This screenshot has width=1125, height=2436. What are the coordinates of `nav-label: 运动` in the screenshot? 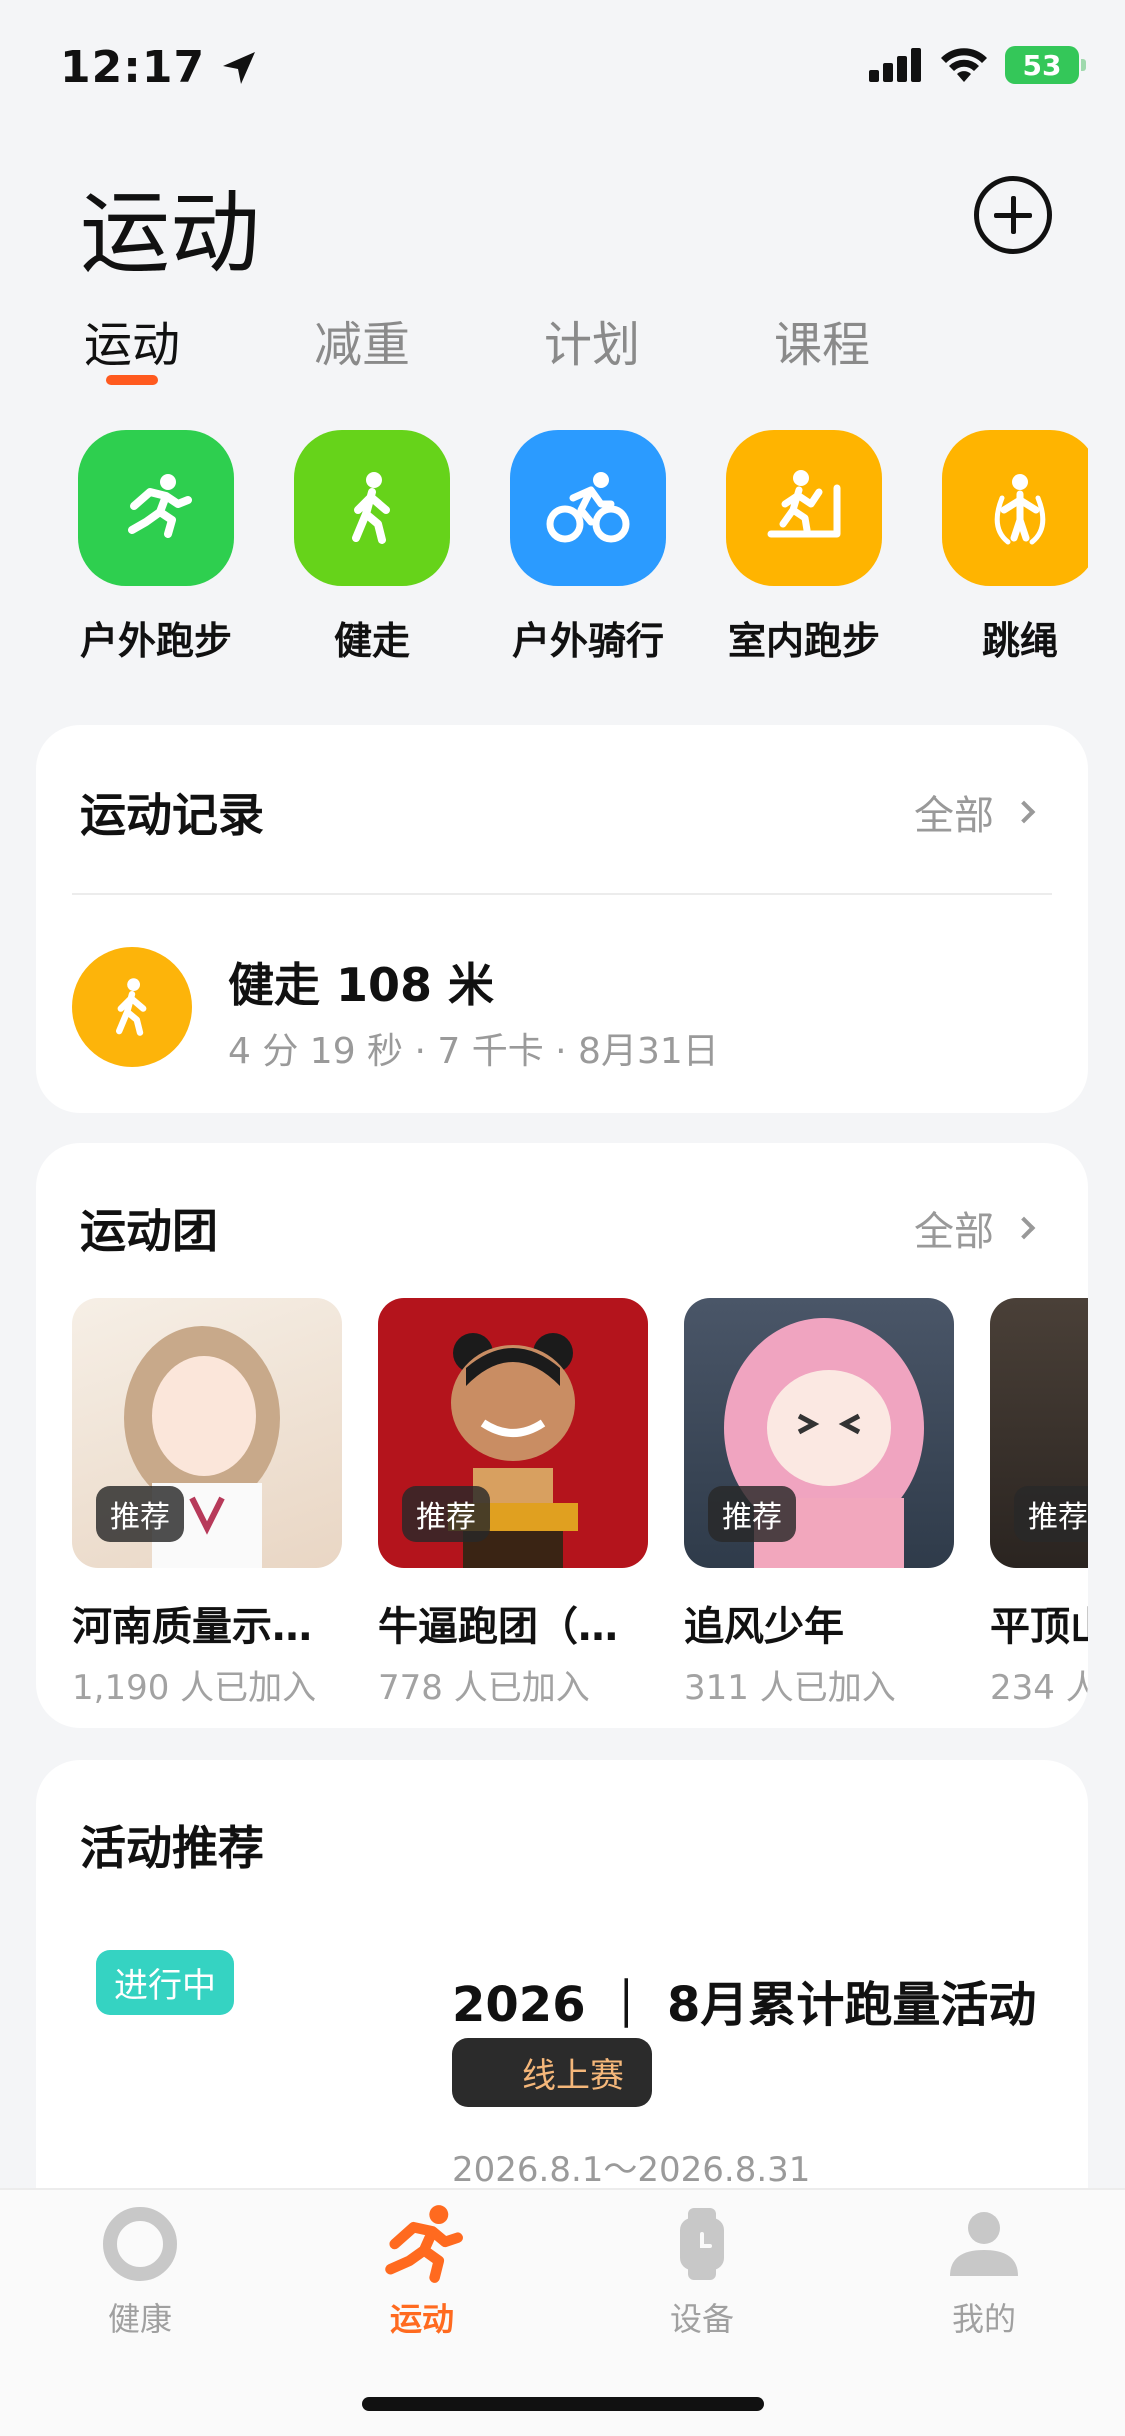 It's located at (421, 2319).